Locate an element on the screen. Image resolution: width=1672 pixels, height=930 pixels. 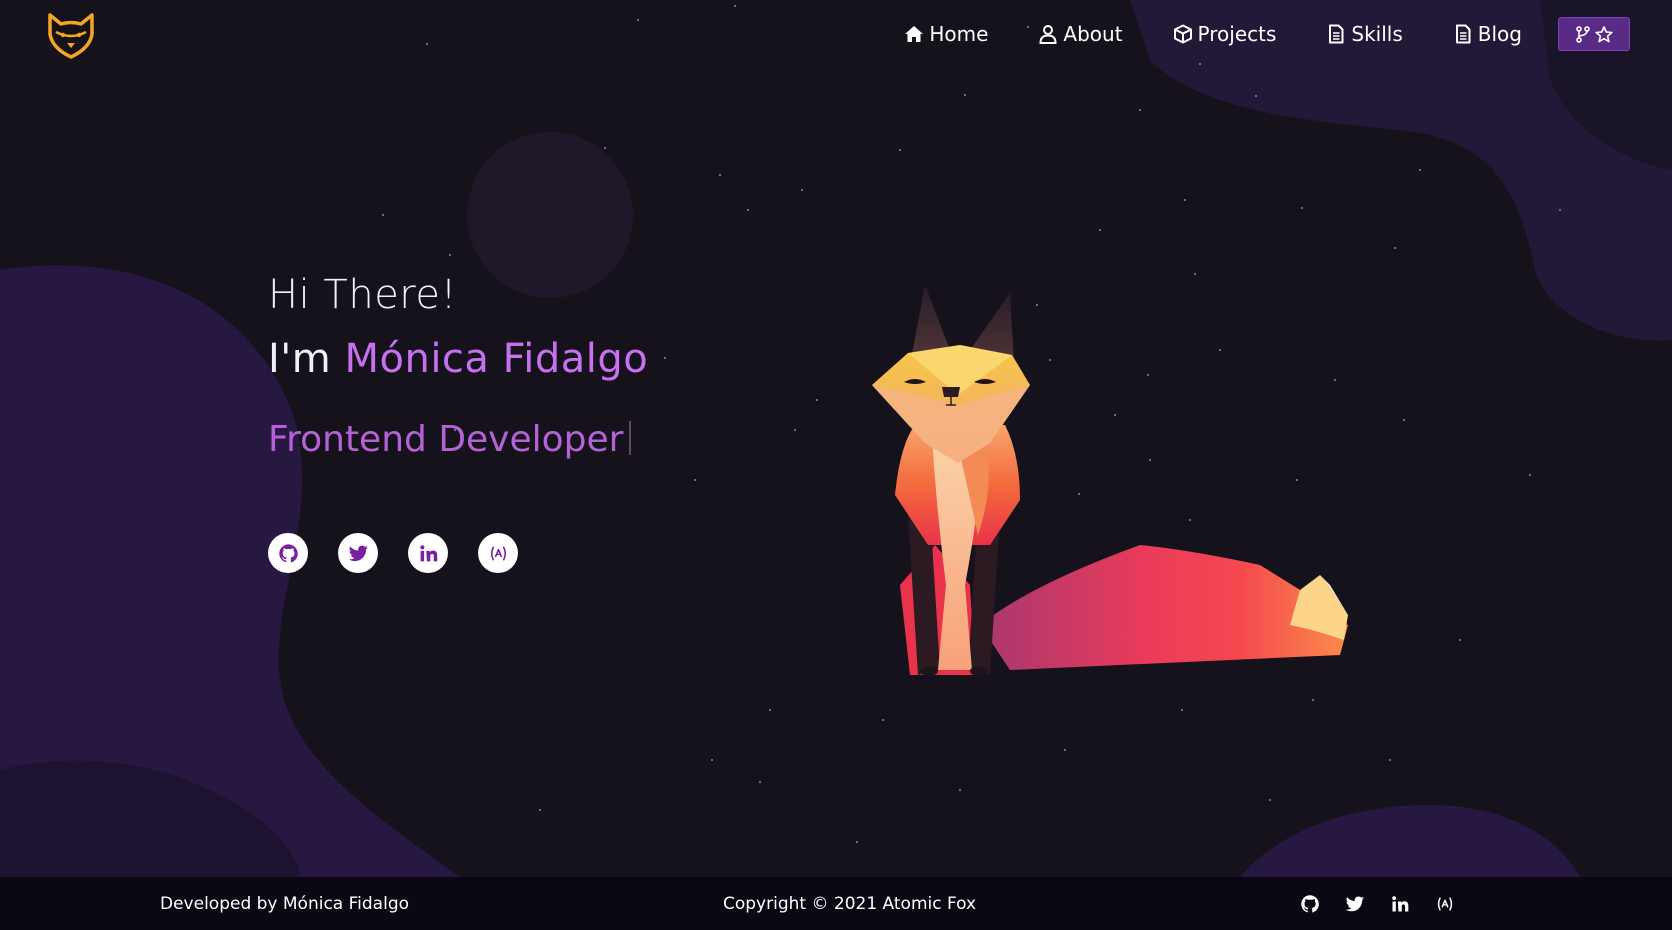
hero-role: Frontend Developer is located at coordinates (446, 439).